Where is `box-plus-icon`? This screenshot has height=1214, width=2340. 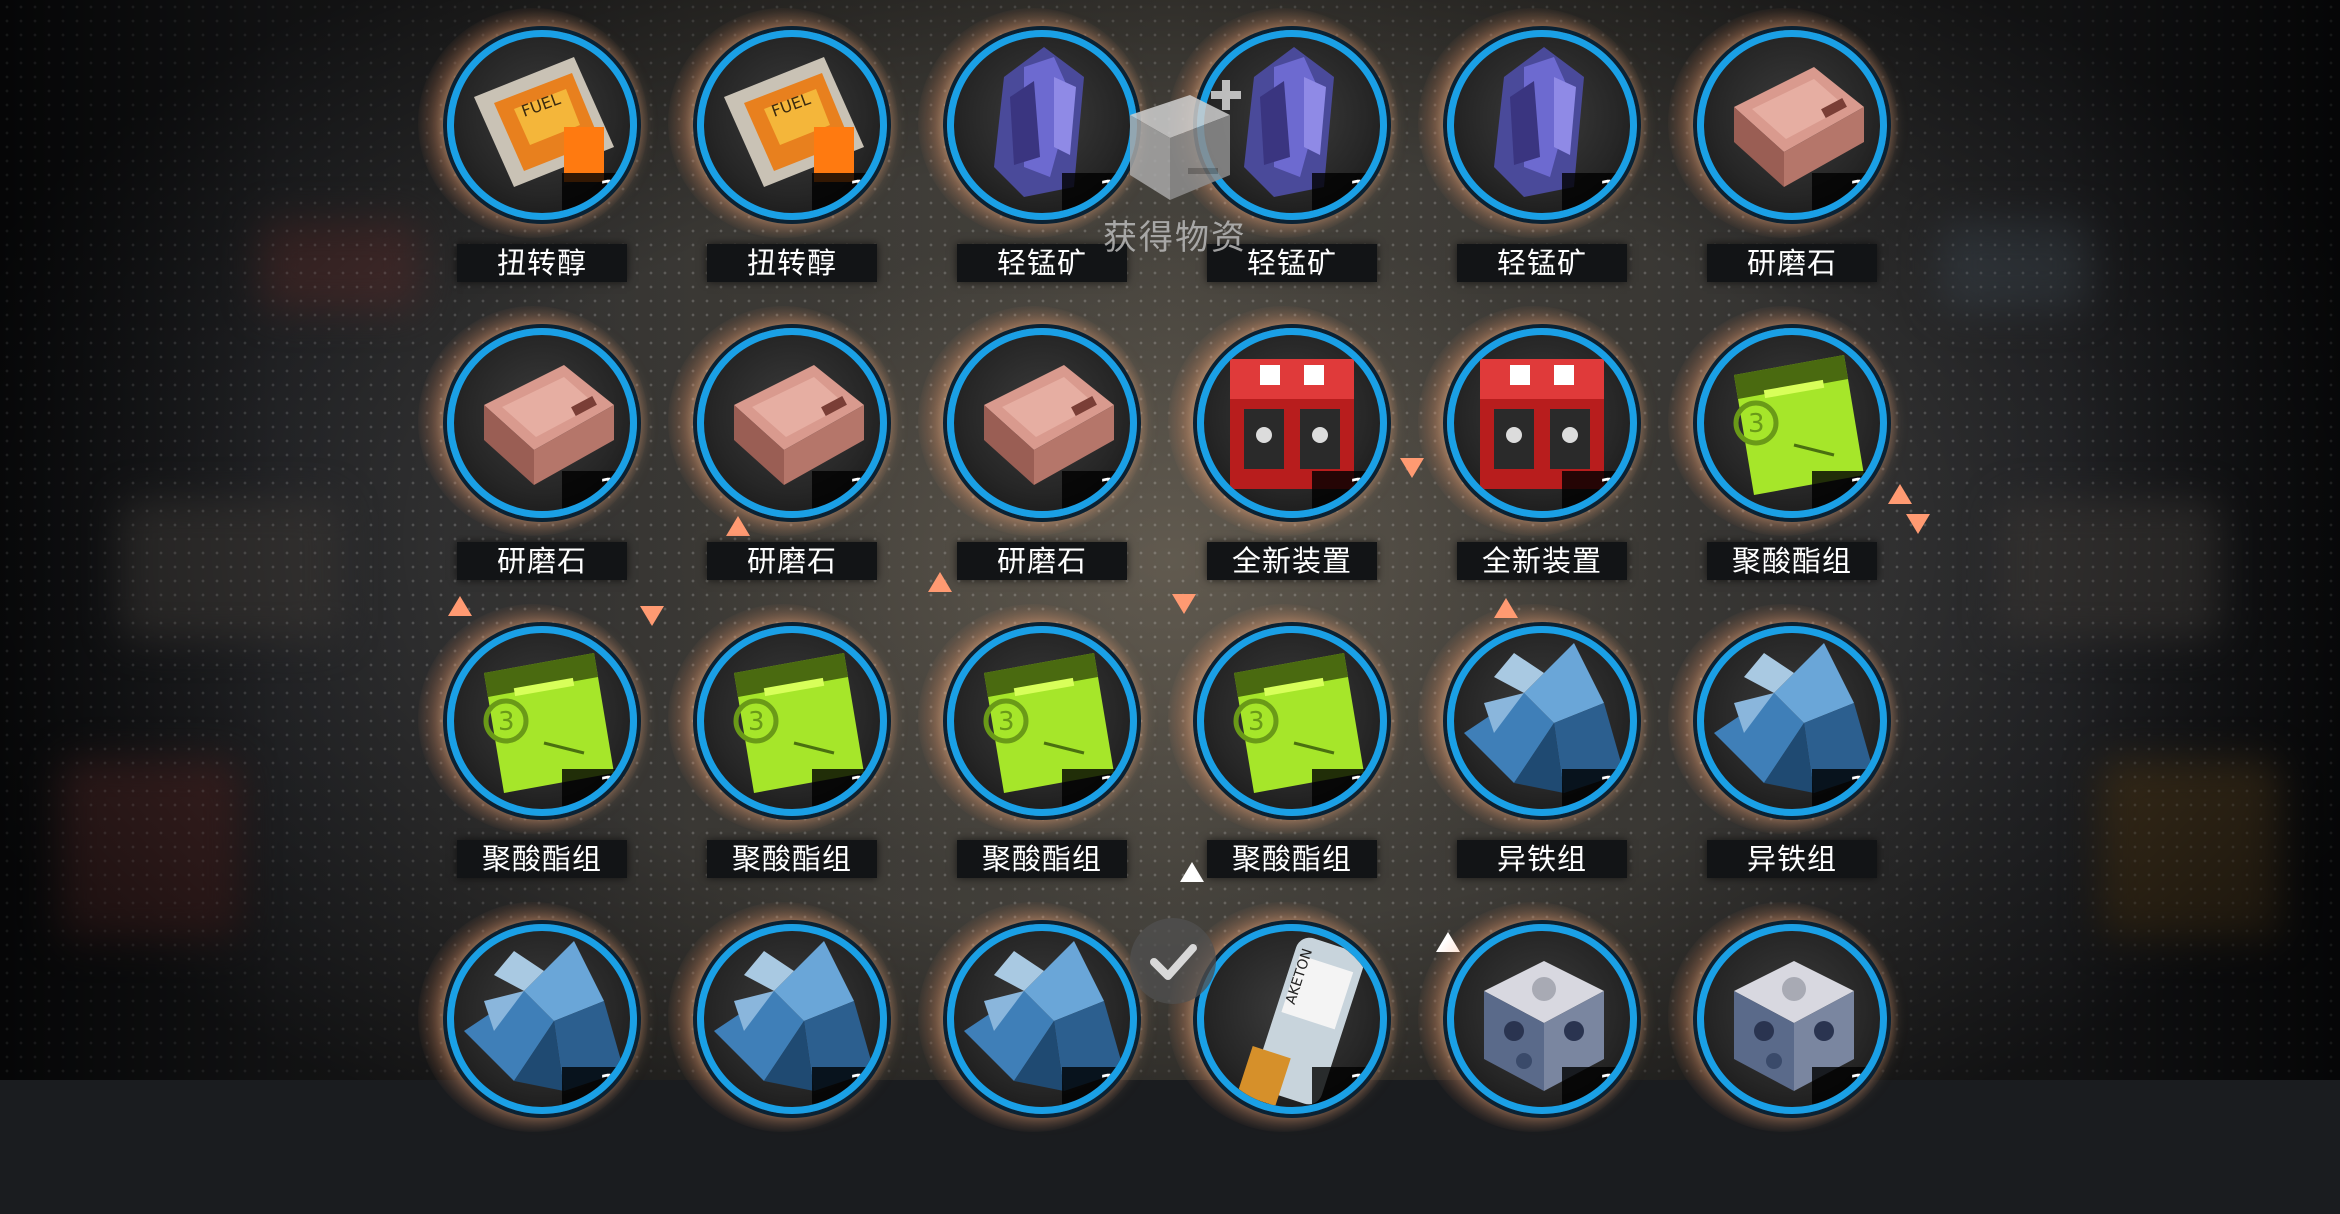
box-plus-icon is located at coordinates (1185, 140).